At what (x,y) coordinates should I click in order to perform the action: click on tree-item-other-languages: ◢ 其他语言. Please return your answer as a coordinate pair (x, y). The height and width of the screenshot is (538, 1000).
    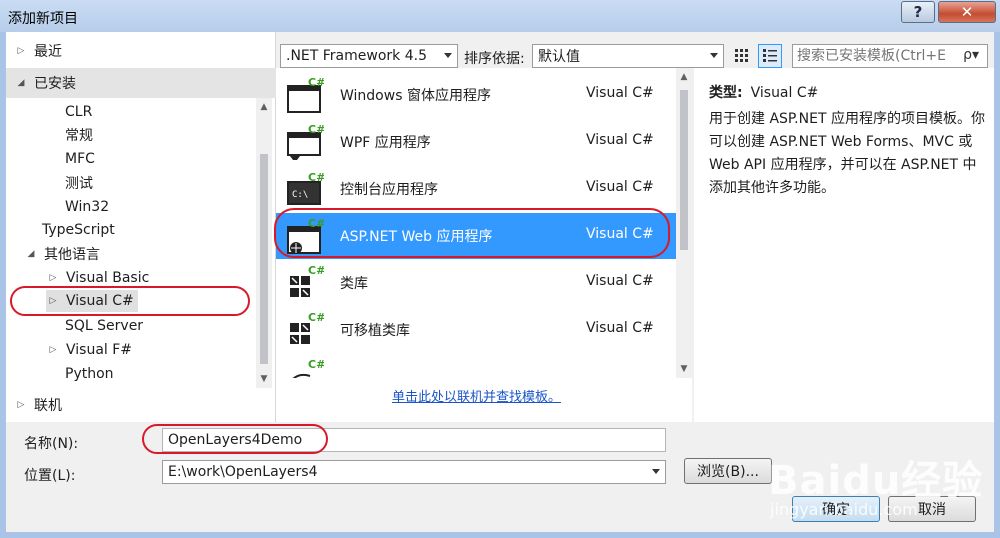
    Looking at the image, I should click on (62, 254).